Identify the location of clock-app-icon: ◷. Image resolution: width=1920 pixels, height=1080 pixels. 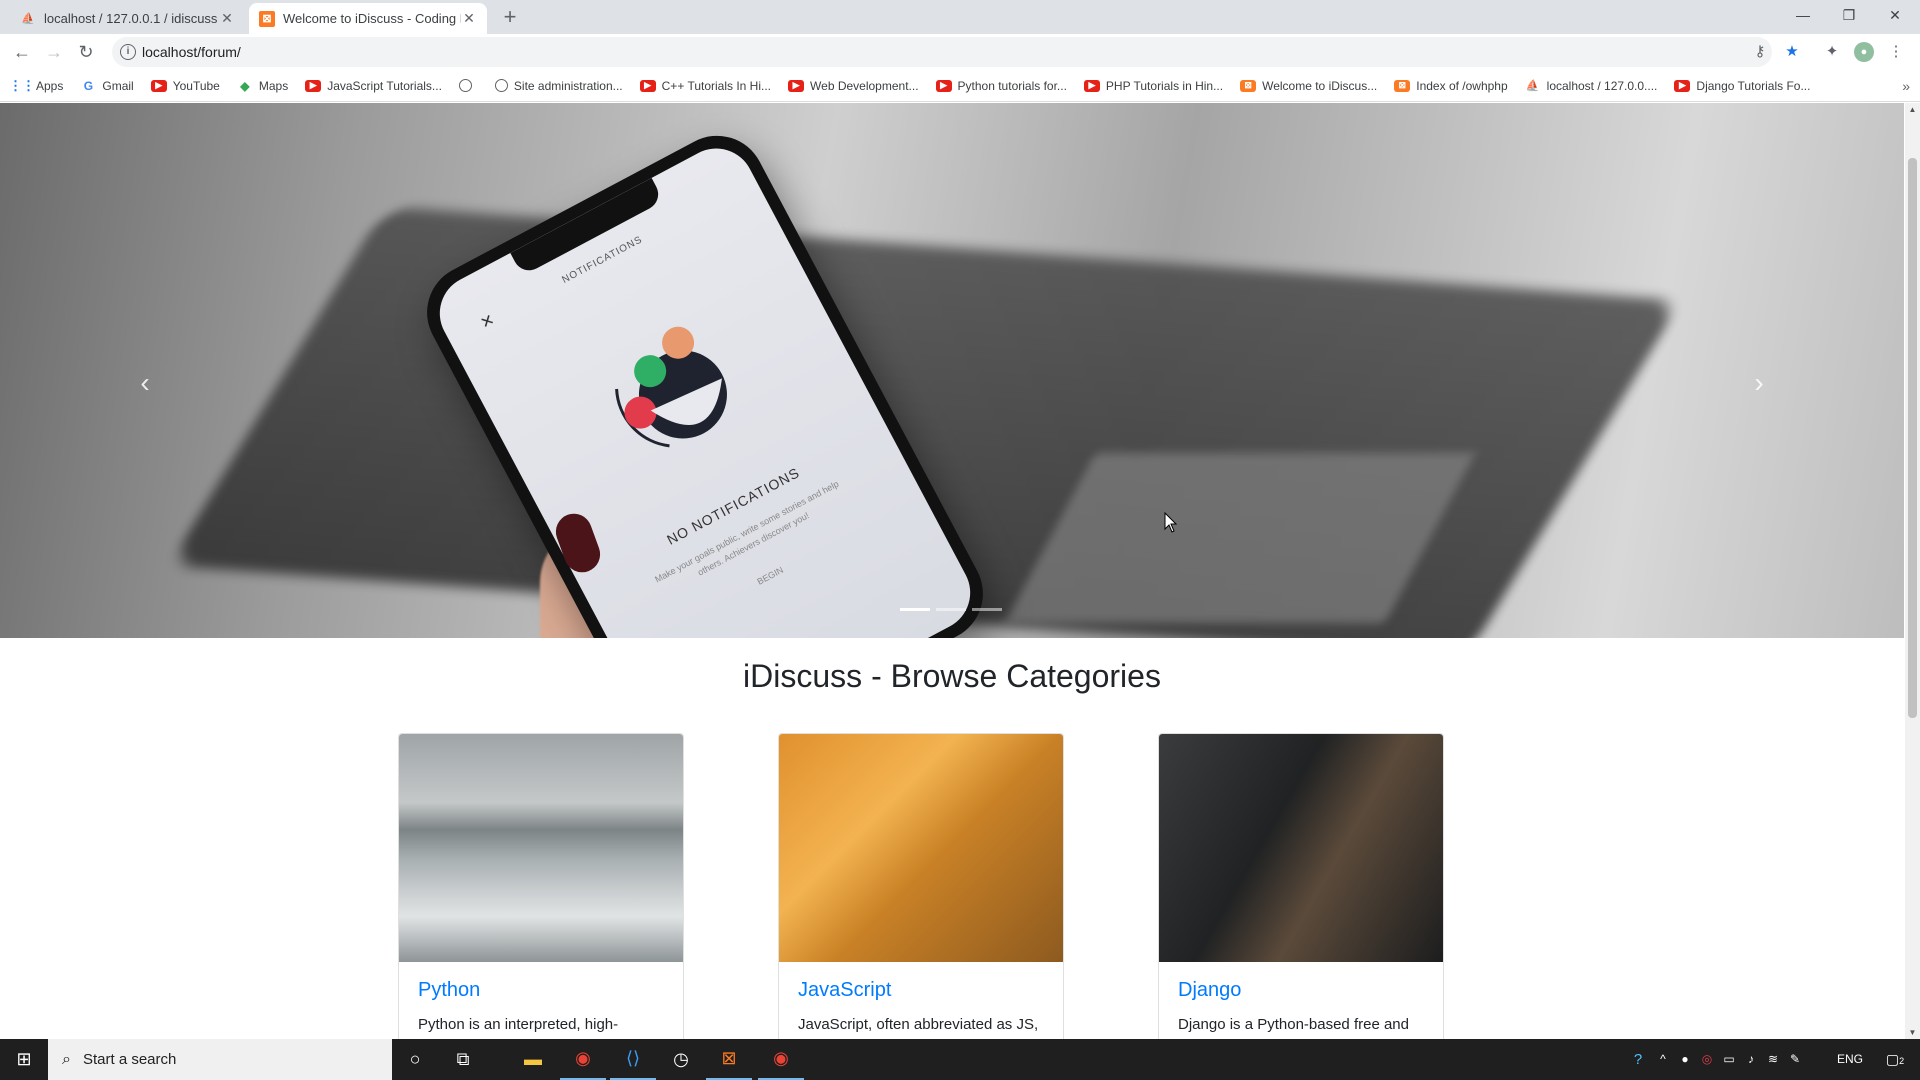
(681, 1059).